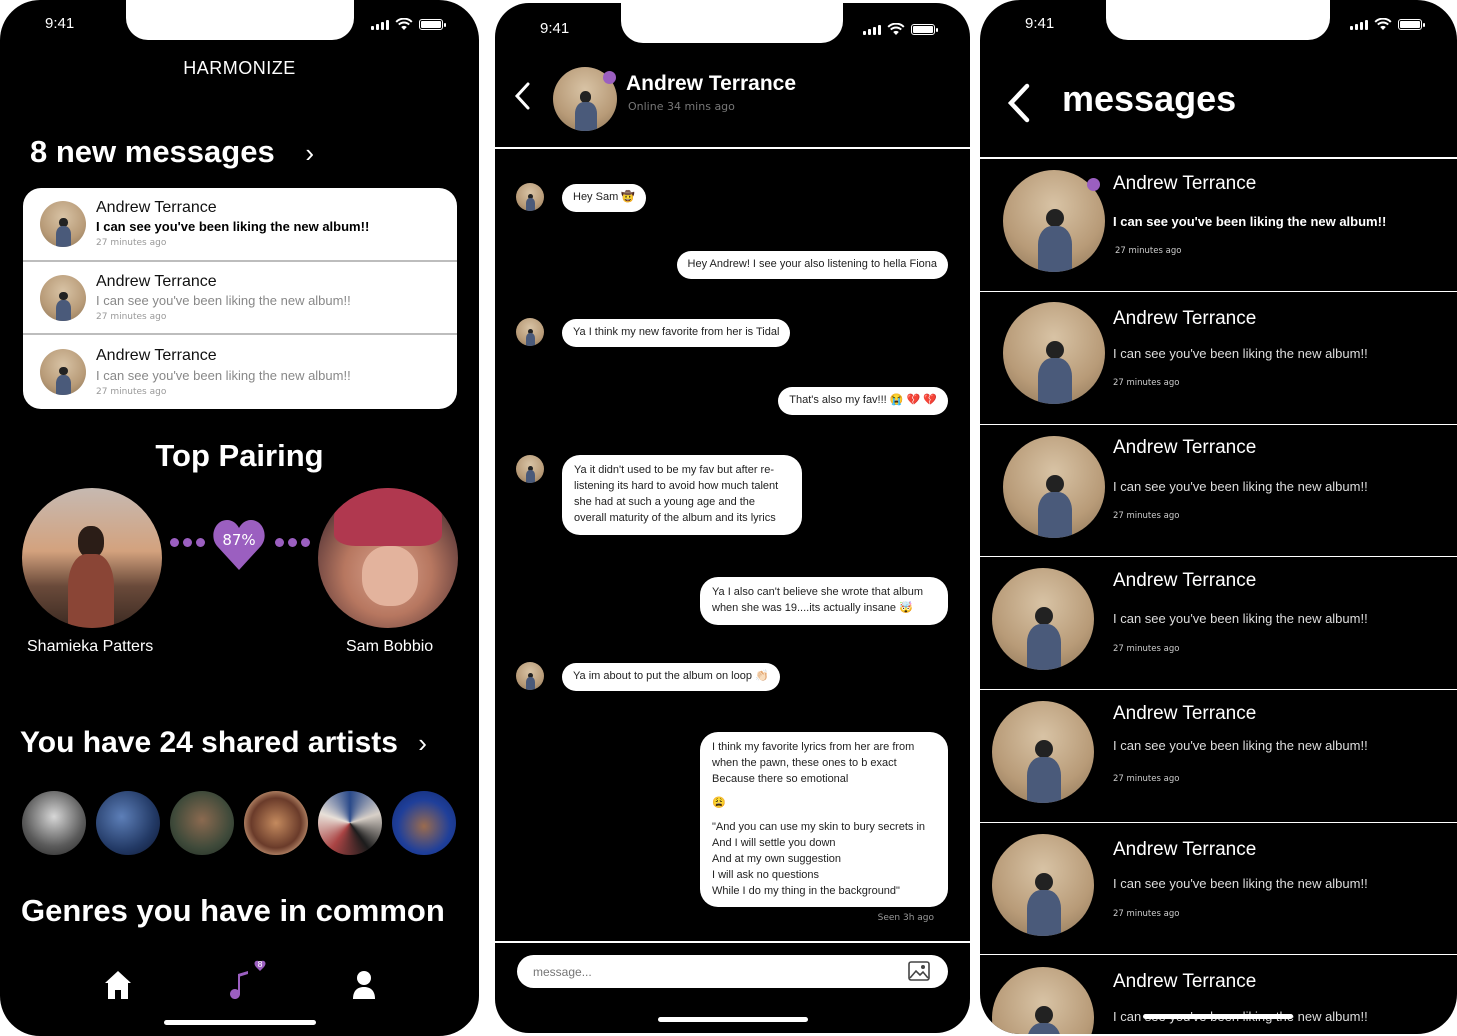  What do you see at coordinates (364, 985) in the screenshot?
I see `profile-icon` at bounding box center [364, 985].